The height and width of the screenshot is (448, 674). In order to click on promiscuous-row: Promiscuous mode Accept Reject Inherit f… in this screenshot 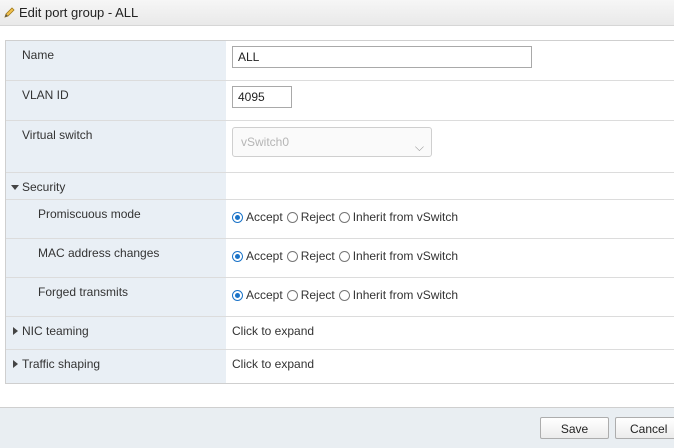, I will do `click(340, 219)`.